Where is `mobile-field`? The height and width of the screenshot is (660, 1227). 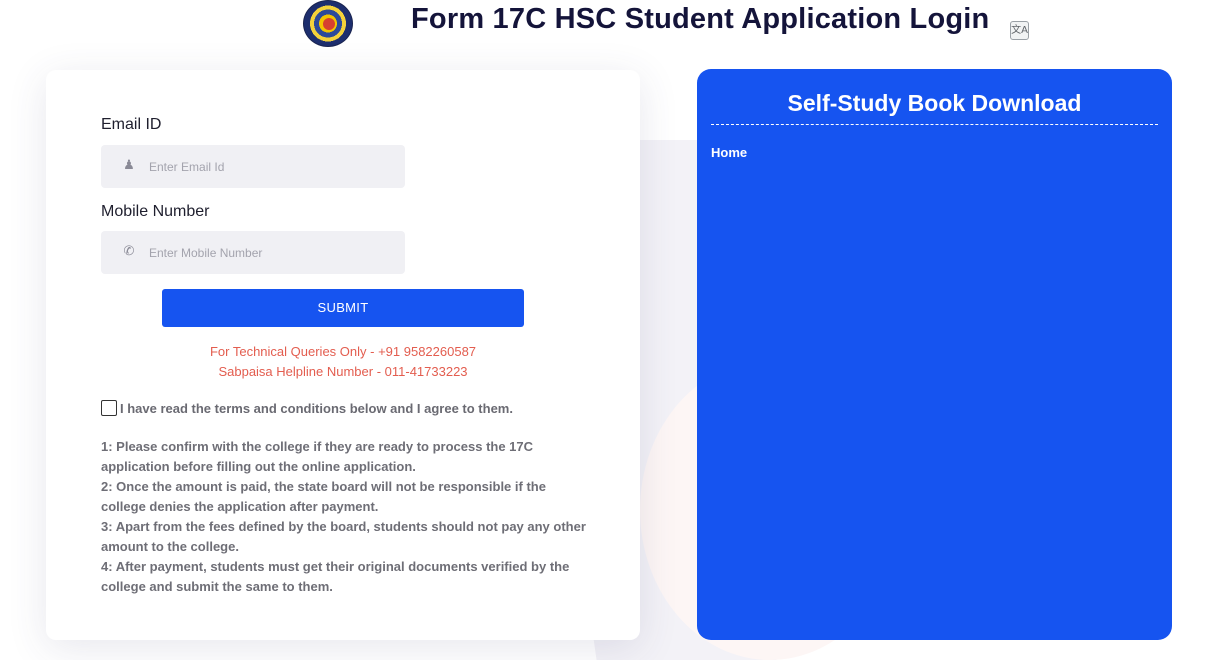 mobile-field is located at coordinates (274, 252).